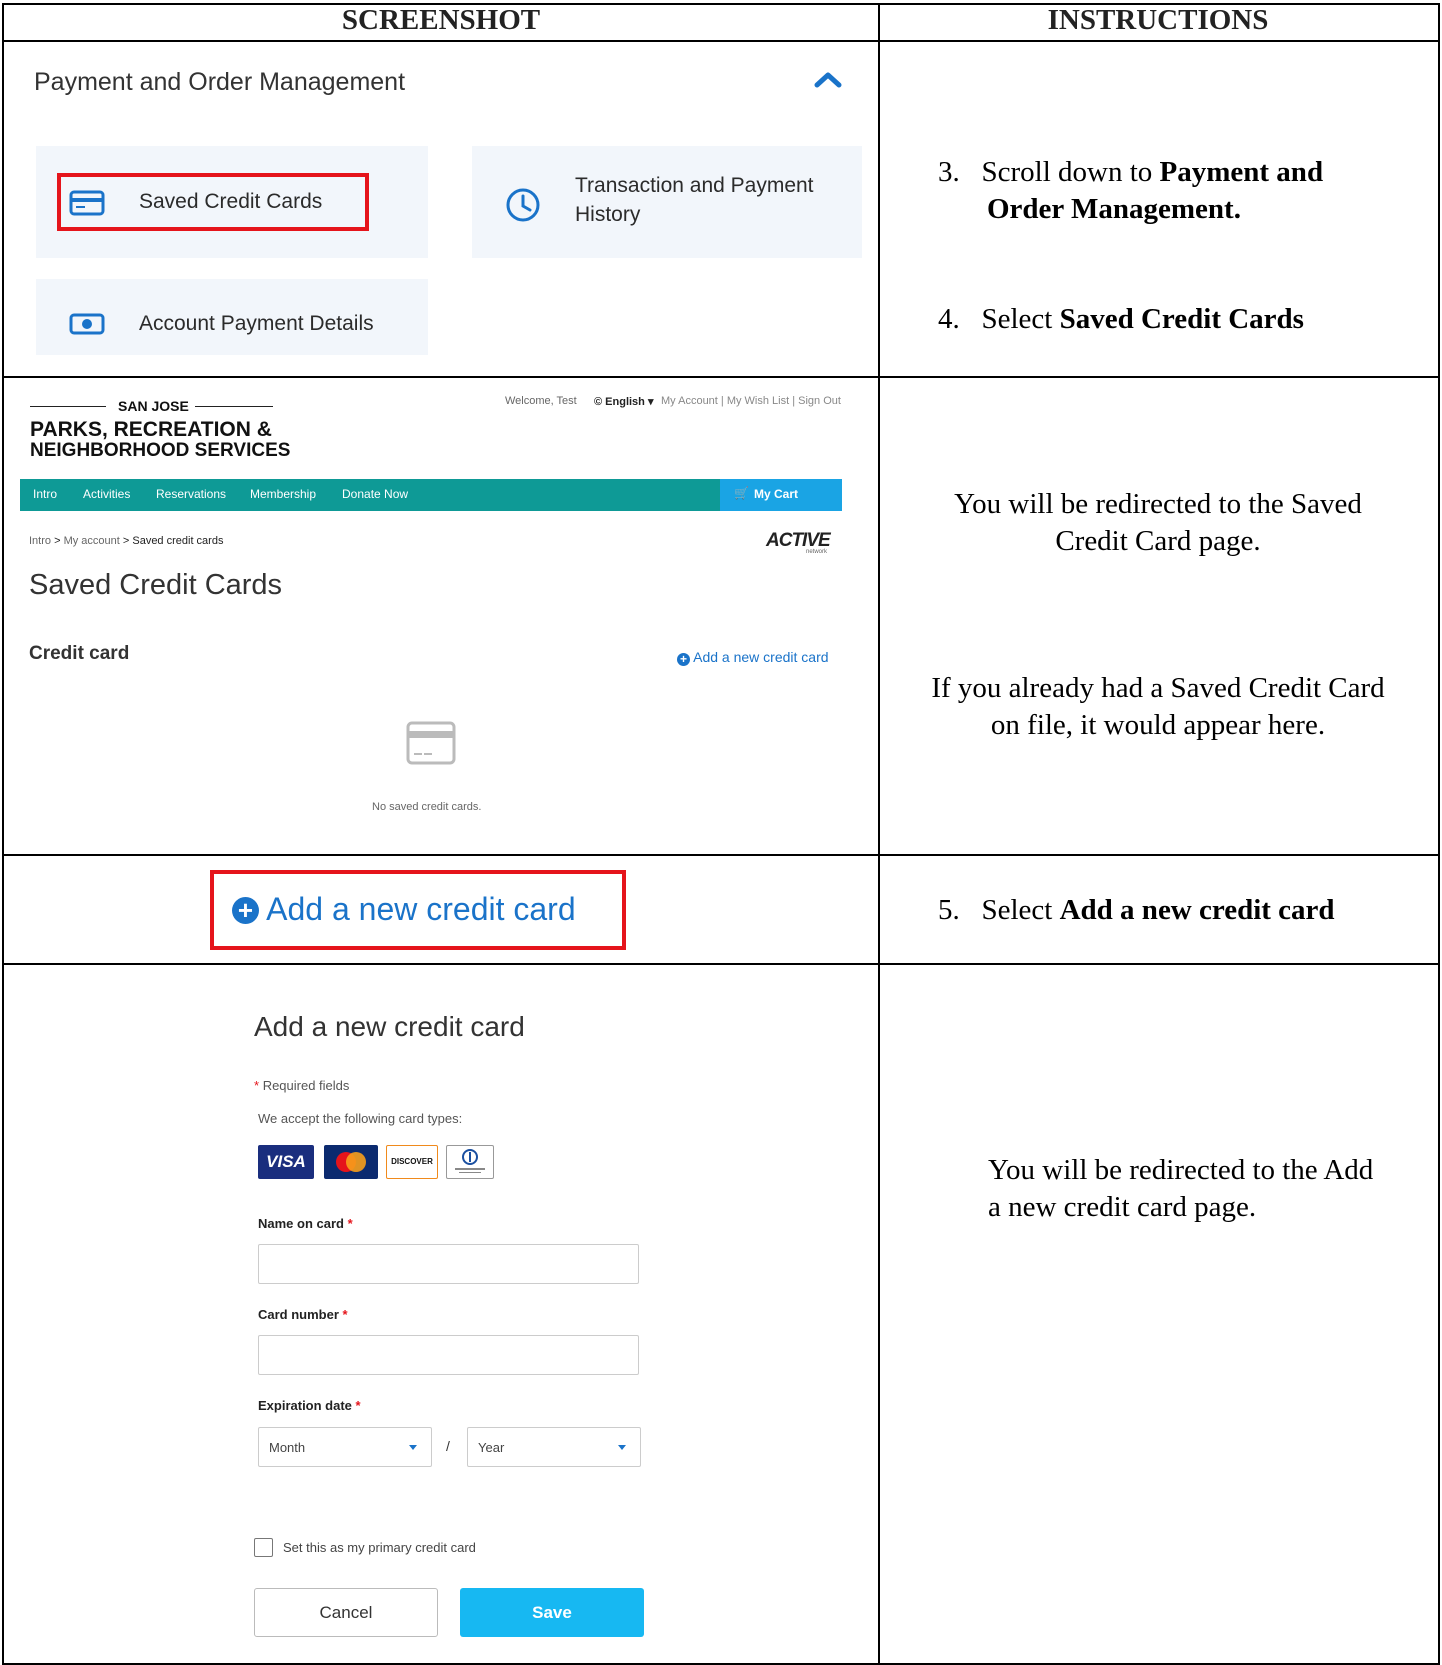  Describe the element at coordinates (448, 1355) in the screenshot. I see `card-number-input` at that location.